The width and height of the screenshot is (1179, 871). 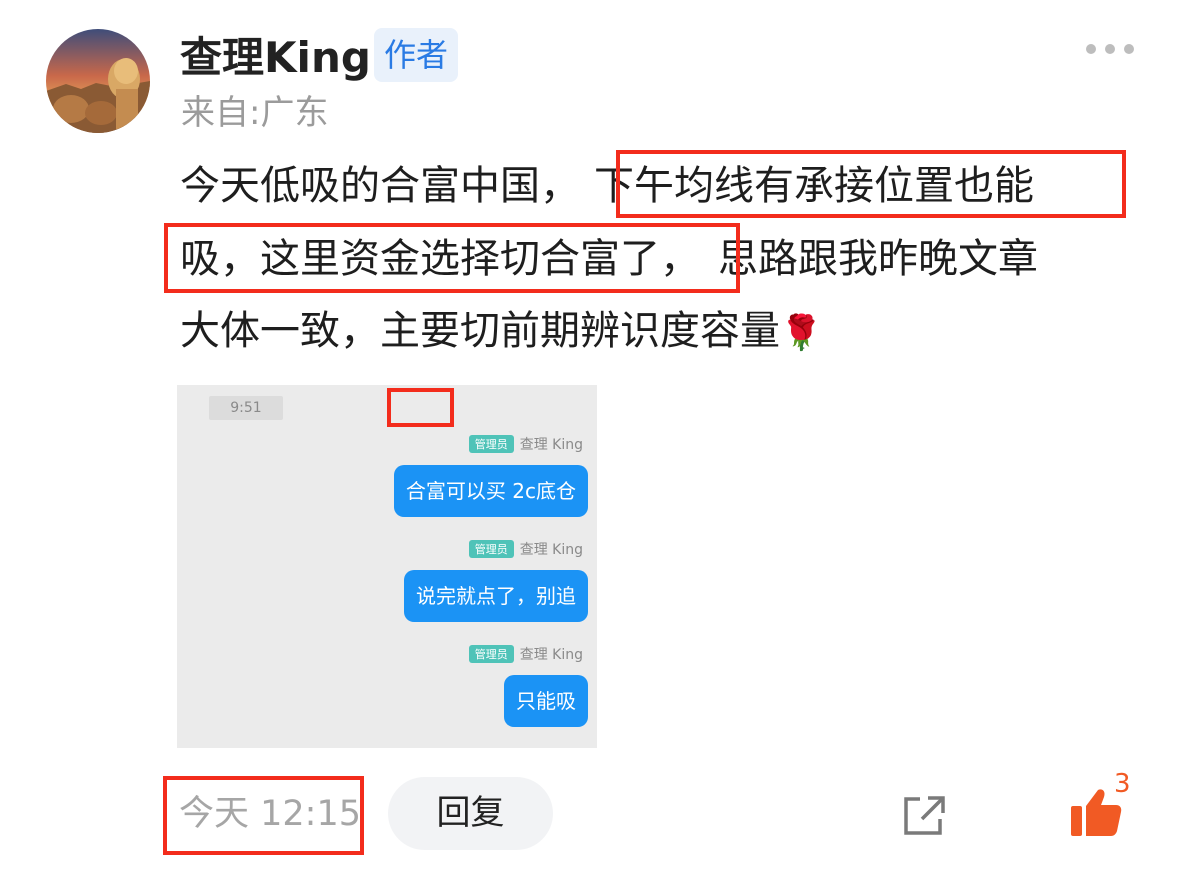 I want to click on like-count: 3, so click(x=1122, y=784).